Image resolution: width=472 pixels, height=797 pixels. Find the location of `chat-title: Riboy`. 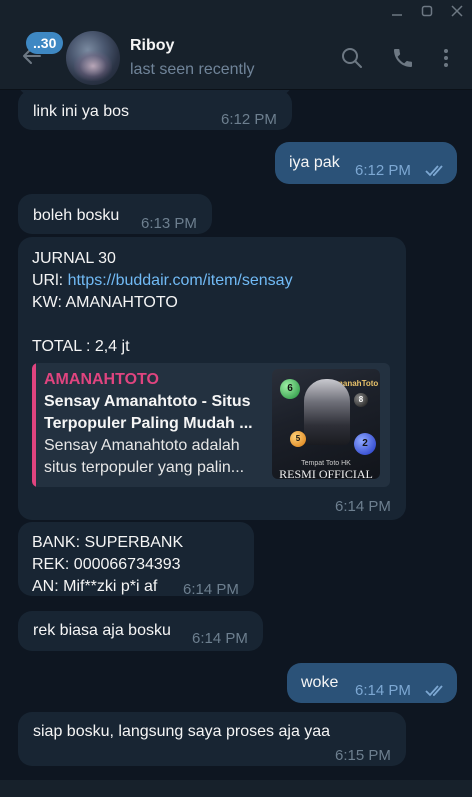

chat-title: Riboy is located at coordinates (152, 46).